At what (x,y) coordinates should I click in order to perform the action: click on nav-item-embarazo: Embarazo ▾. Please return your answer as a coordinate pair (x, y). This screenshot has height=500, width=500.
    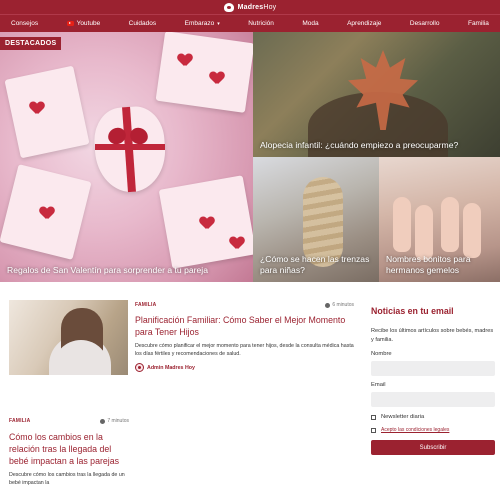
    Looking at the image, I should click on (202, 23).